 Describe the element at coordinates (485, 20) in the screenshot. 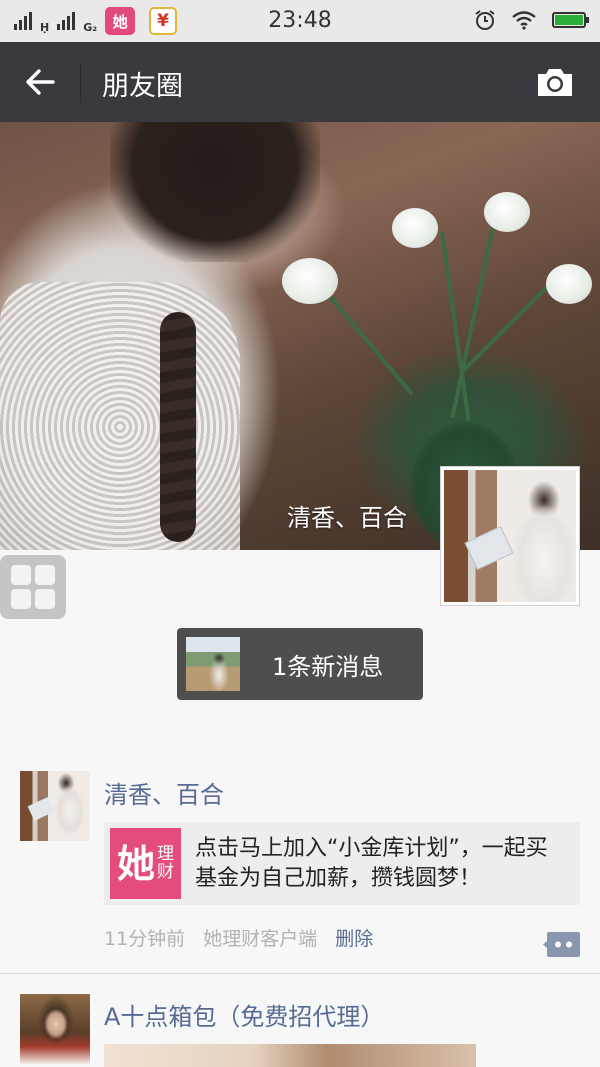

I see `alarm-icon` at that location.